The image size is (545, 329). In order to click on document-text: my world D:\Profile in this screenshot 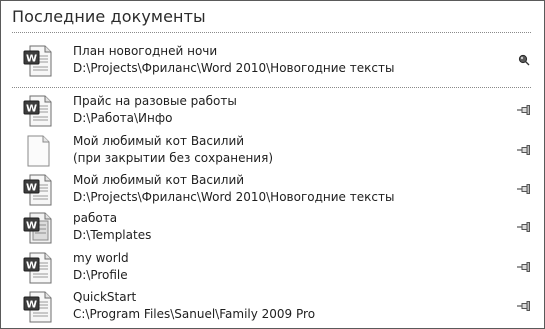, I will do `click(283, 267)`.